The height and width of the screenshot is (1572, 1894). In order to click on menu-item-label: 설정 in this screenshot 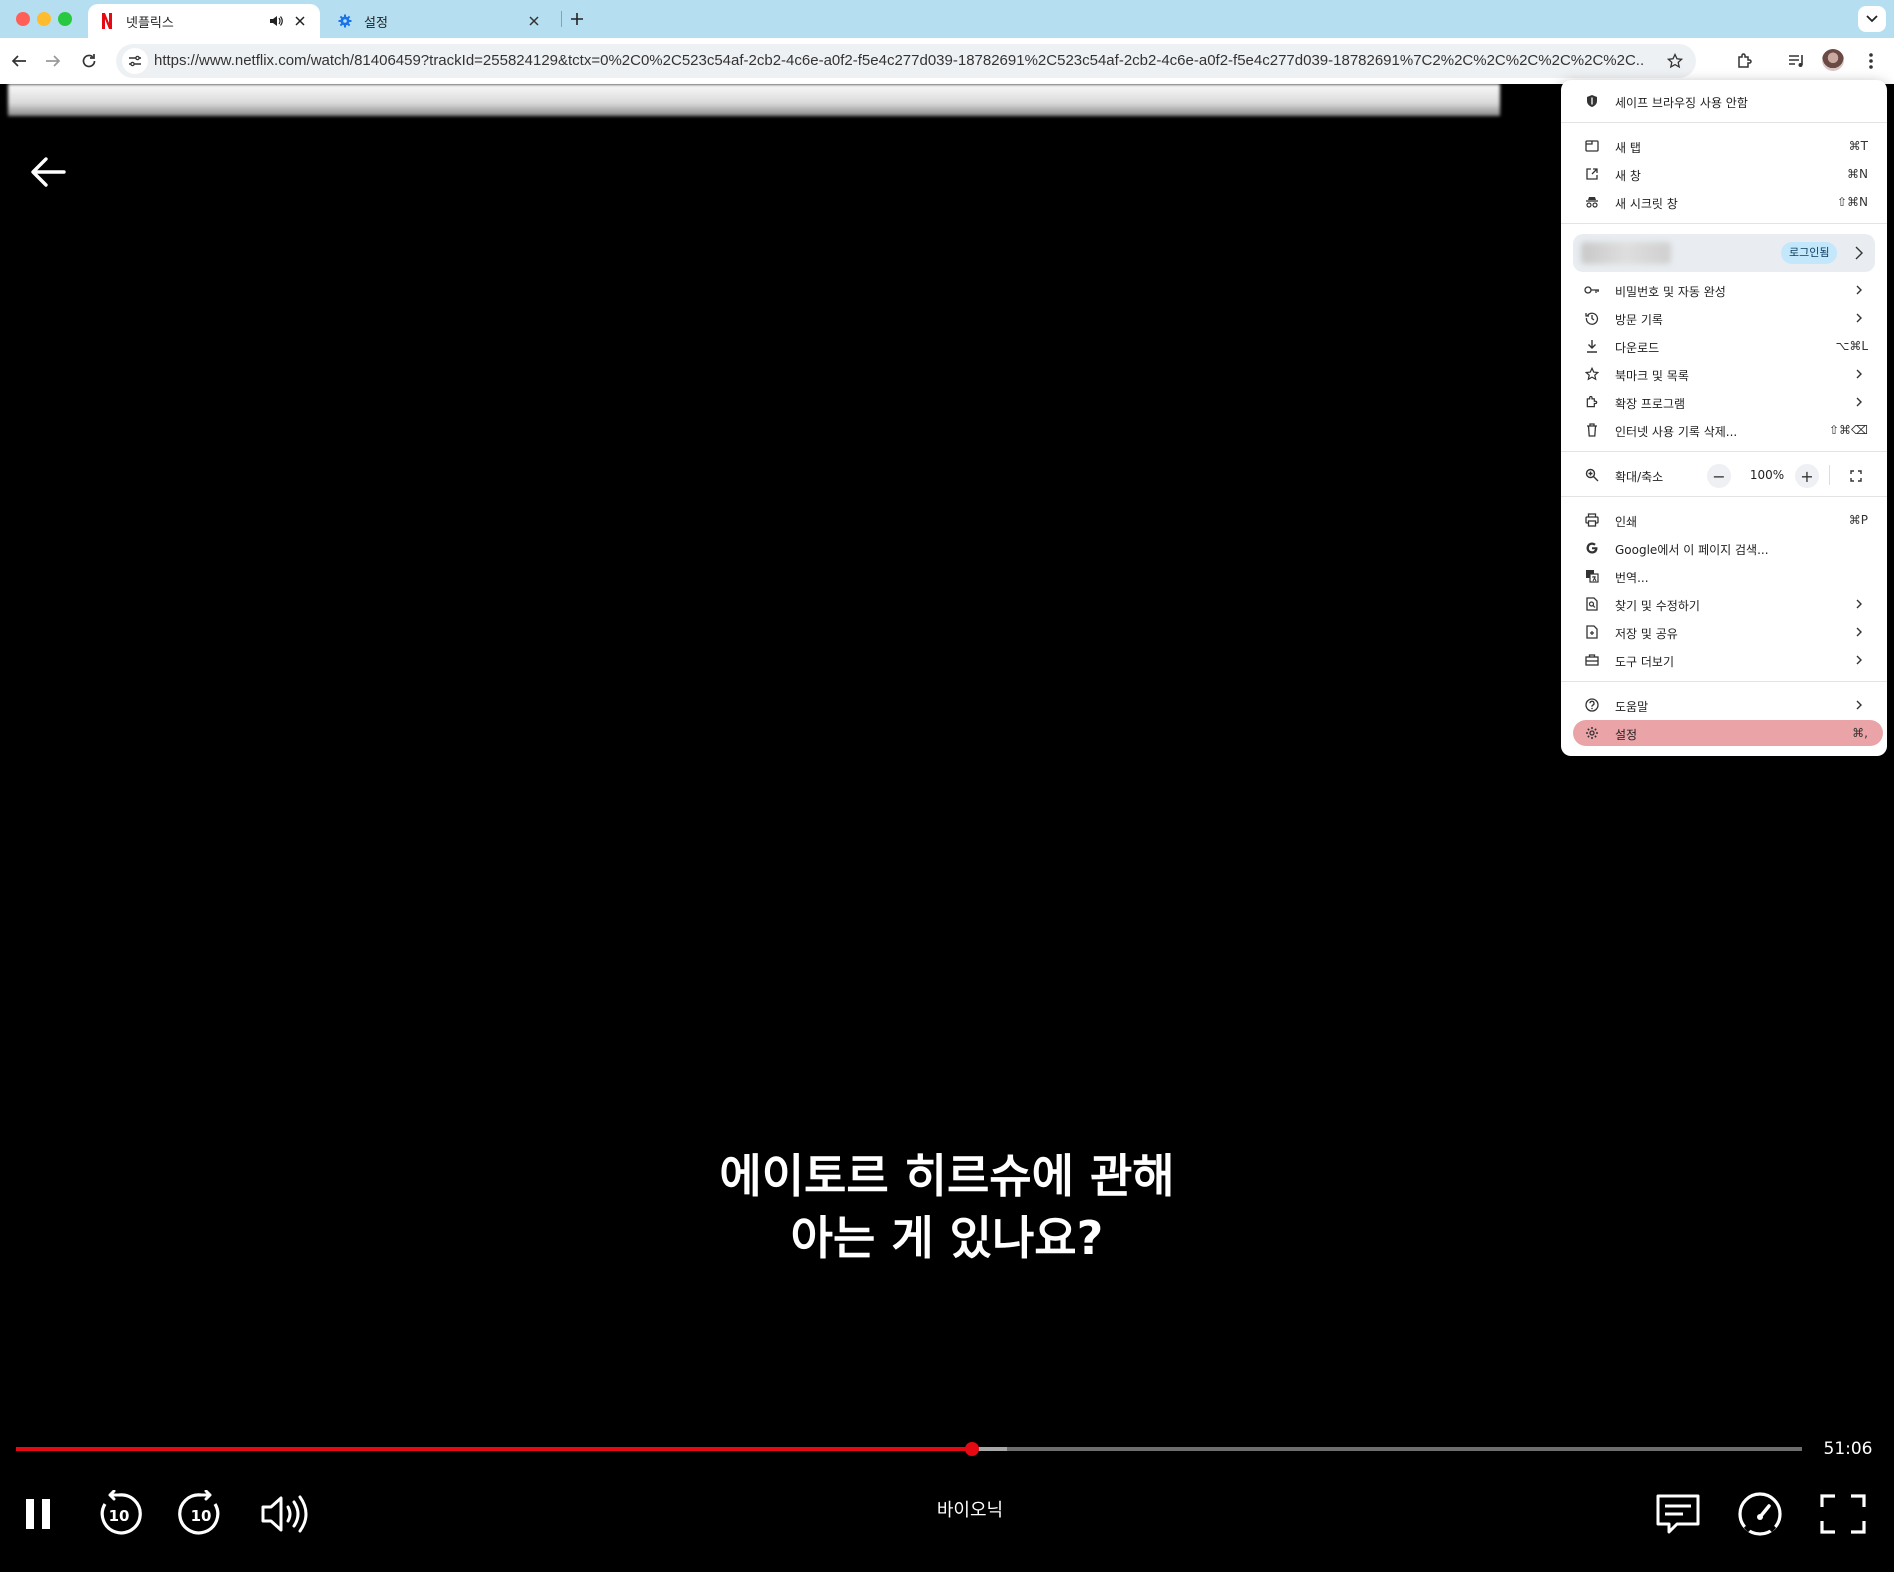, I will do `click(1626, 735)`.